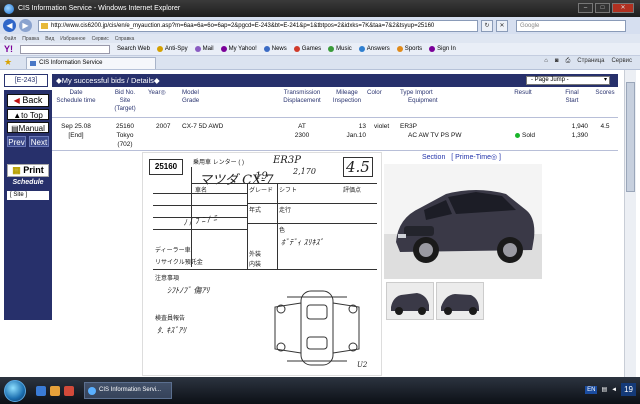 The image size is (640, 404). What do you see at coordinates (10, 39) in the screenshot?
I see `menu-file: Файл` at bounding box center [10, 39].